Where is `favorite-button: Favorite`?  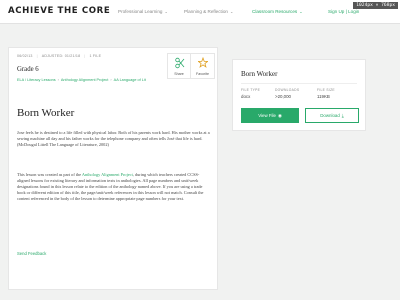 favorite-button: Favorite is located at coordinates (203, 66).